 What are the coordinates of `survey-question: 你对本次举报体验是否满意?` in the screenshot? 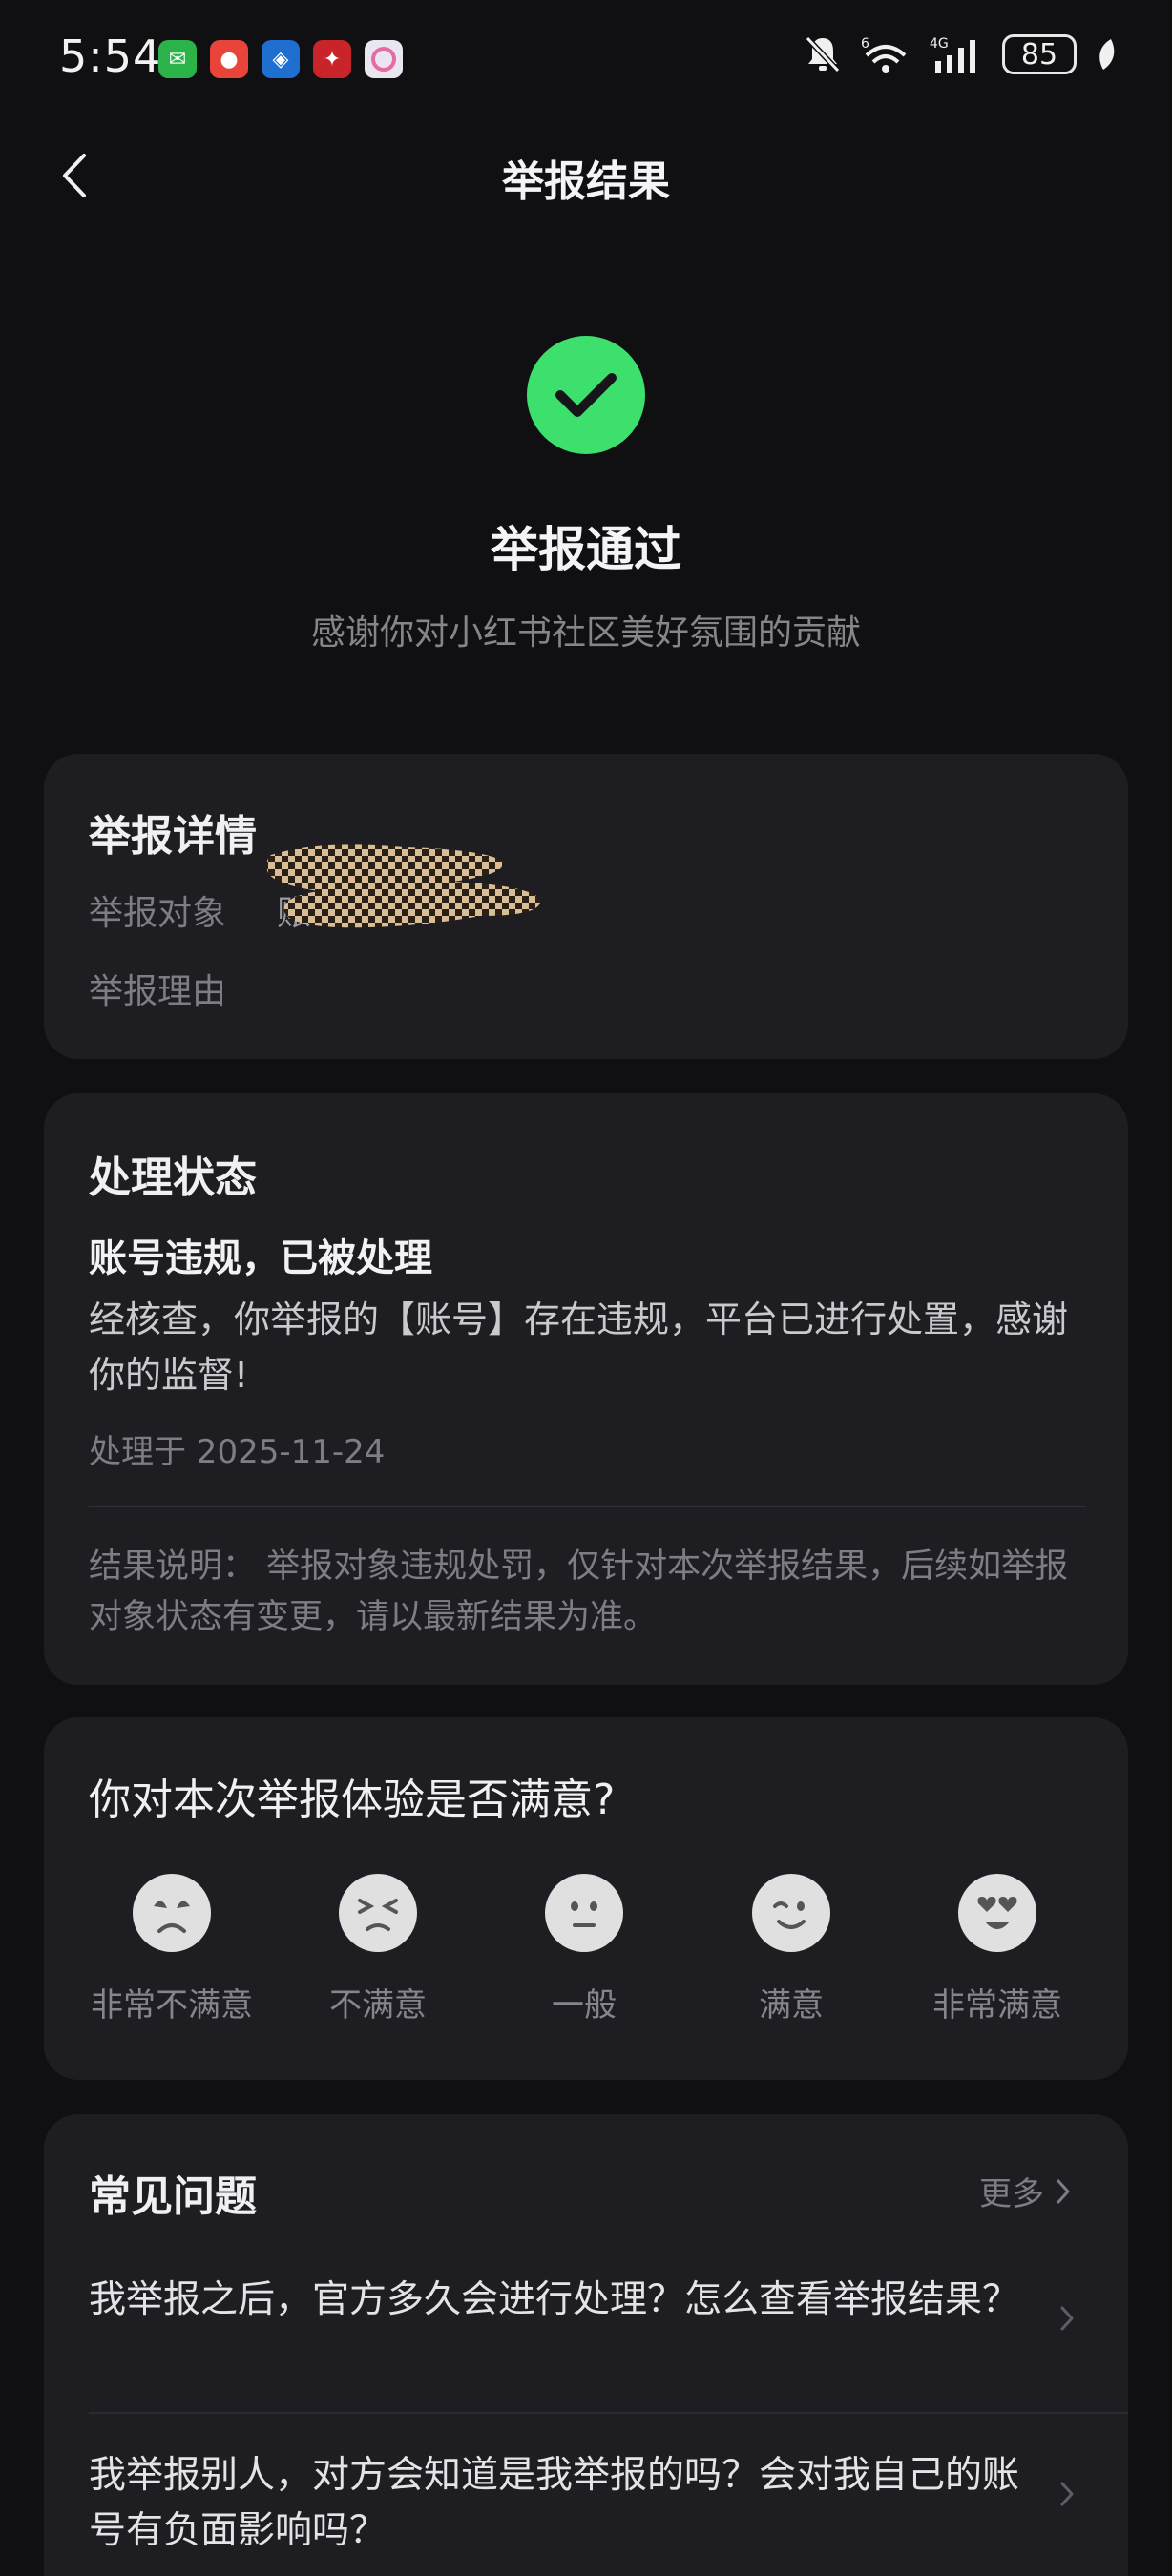 It's located at (353, 1800).